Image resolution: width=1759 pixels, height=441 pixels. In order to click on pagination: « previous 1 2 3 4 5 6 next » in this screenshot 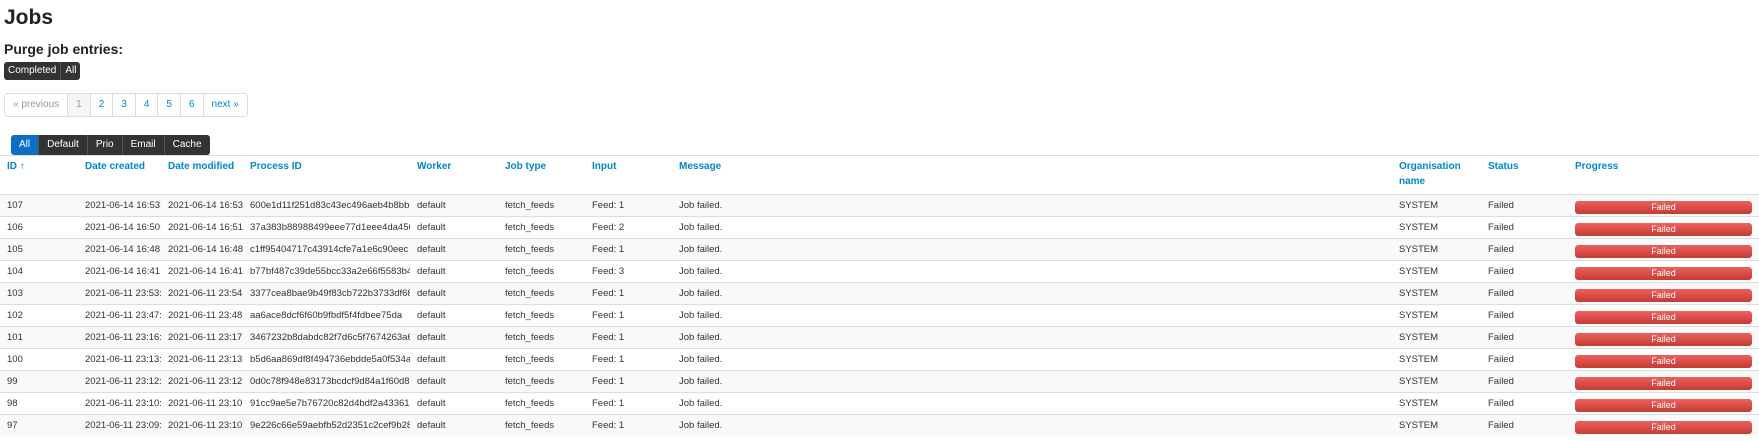, I will do `click(126, 105)`.